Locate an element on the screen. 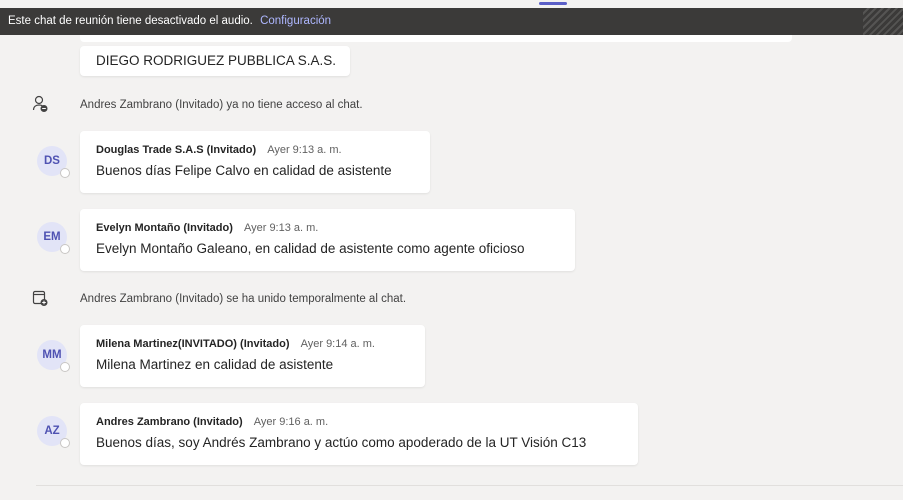 Image resolution: width=903 pixels, height=500 pixels. message-author: Douglas Trade S.A.S (Invitado) is located at coordinates (176, 150).